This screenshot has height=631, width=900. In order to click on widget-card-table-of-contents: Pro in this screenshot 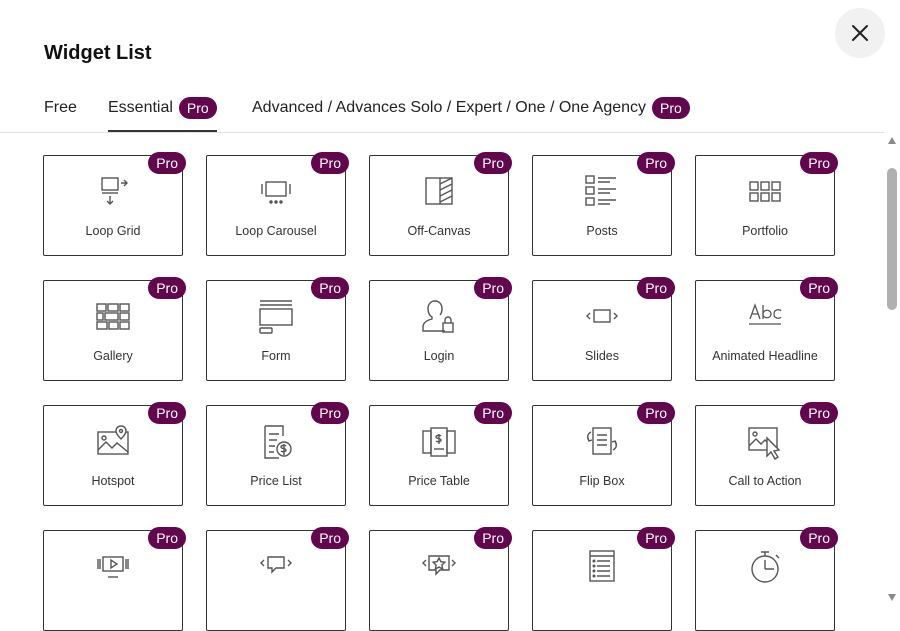, I will do `click(603, 579)`.